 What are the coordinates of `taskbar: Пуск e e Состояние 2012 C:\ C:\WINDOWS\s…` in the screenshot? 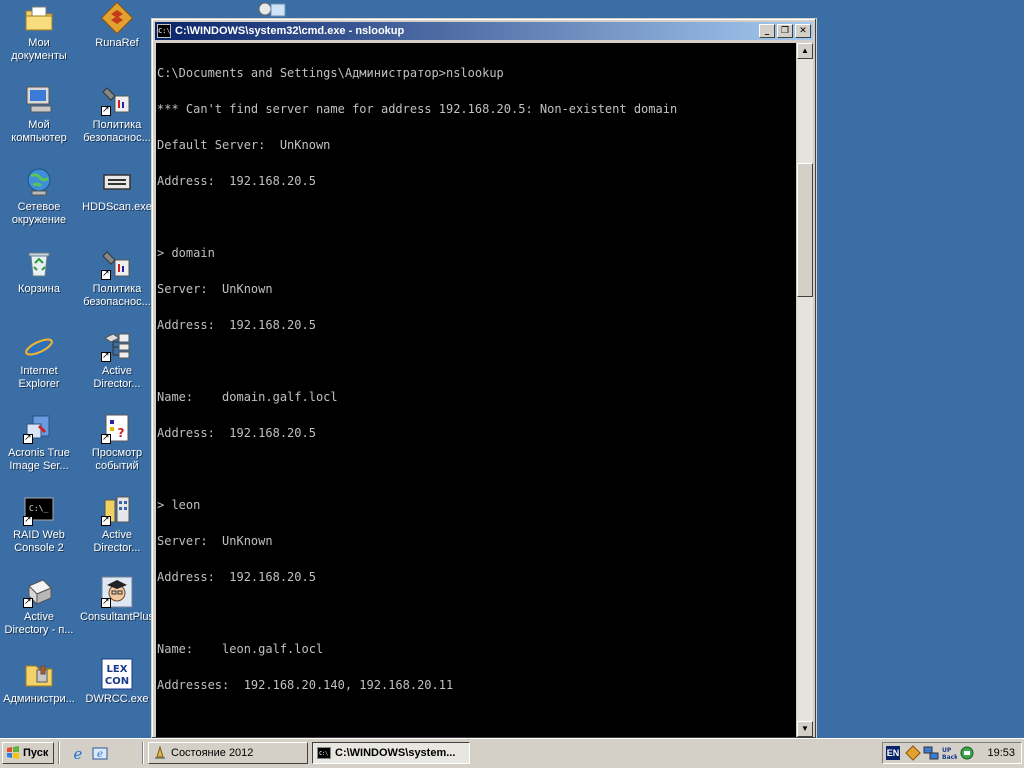 It's located at (512, 753).